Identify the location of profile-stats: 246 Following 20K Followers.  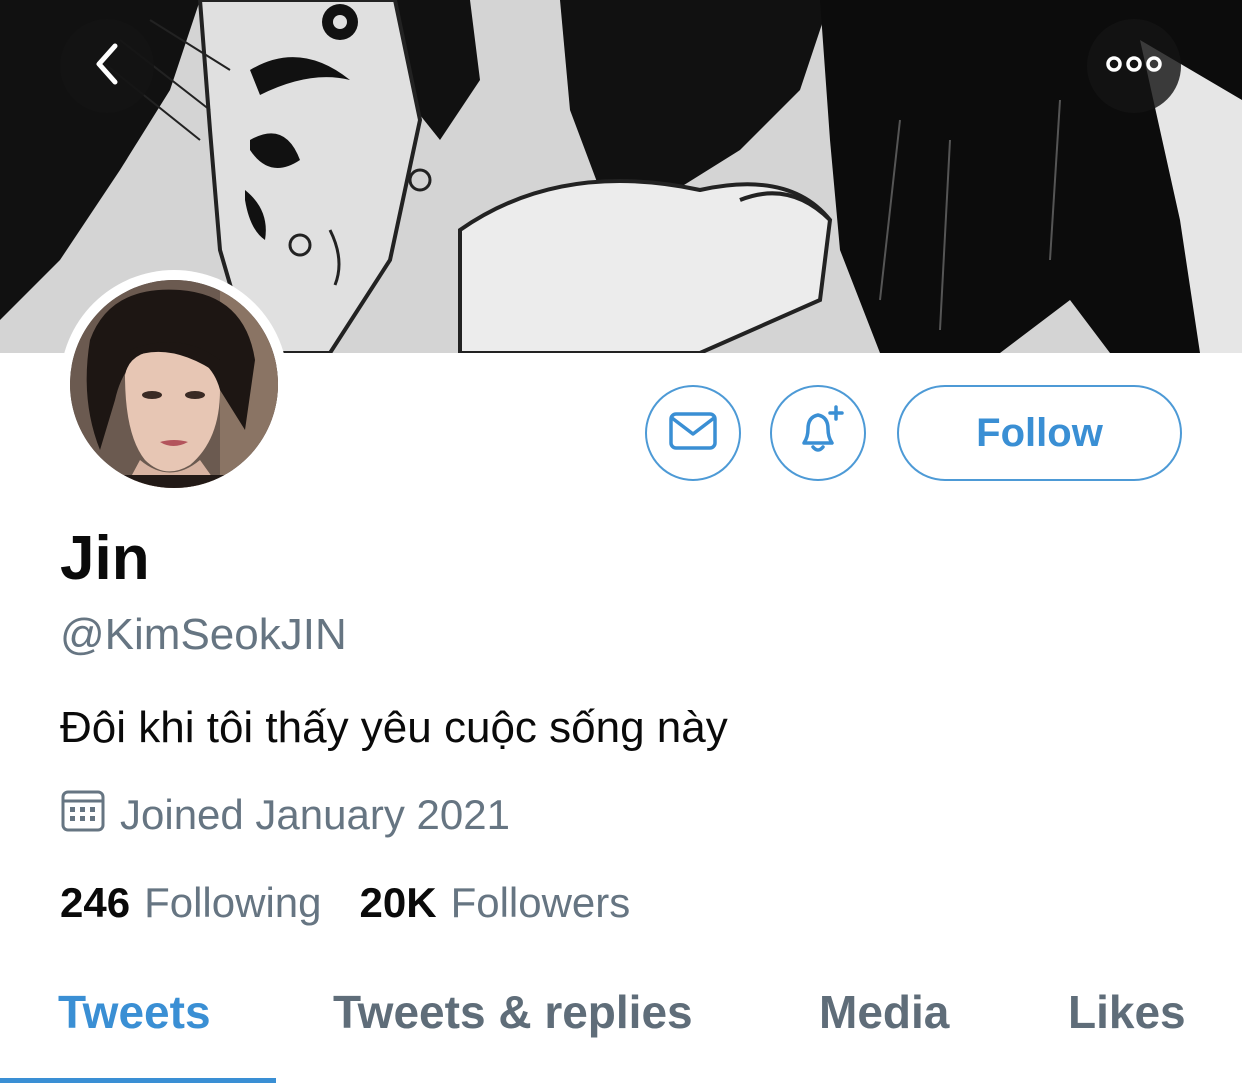
(364, 903).